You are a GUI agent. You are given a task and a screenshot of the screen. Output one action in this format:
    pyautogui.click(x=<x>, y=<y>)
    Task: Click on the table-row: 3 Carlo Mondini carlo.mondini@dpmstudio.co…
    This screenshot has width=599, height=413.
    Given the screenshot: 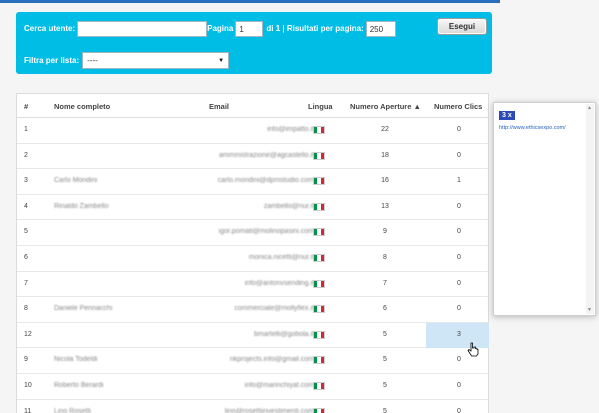 What is the action you would take?
    pyautogui.click(x=252, y=182)
    